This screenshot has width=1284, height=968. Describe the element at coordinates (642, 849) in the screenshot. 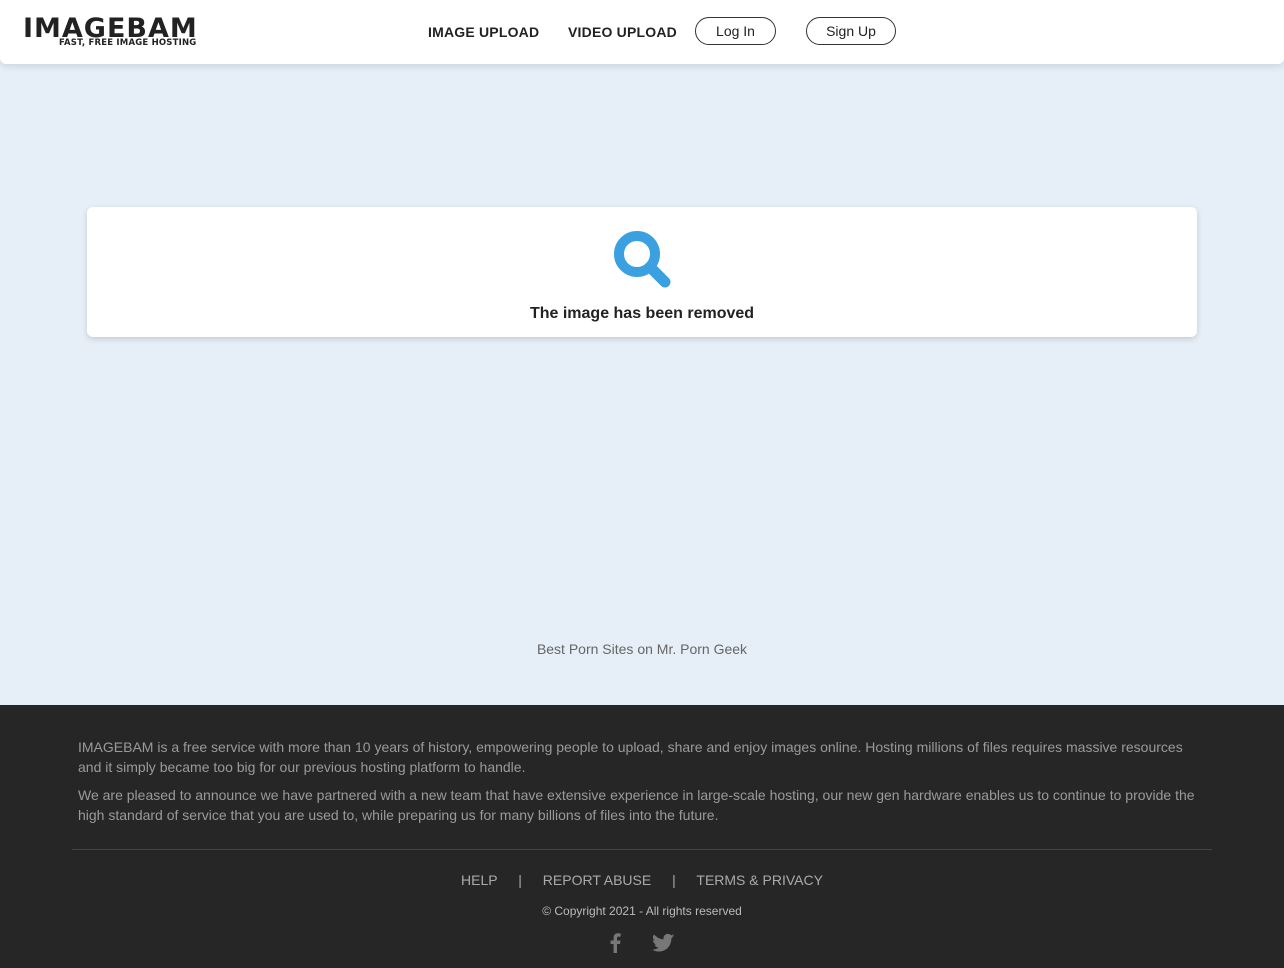

I see `footer-divider` at that location.